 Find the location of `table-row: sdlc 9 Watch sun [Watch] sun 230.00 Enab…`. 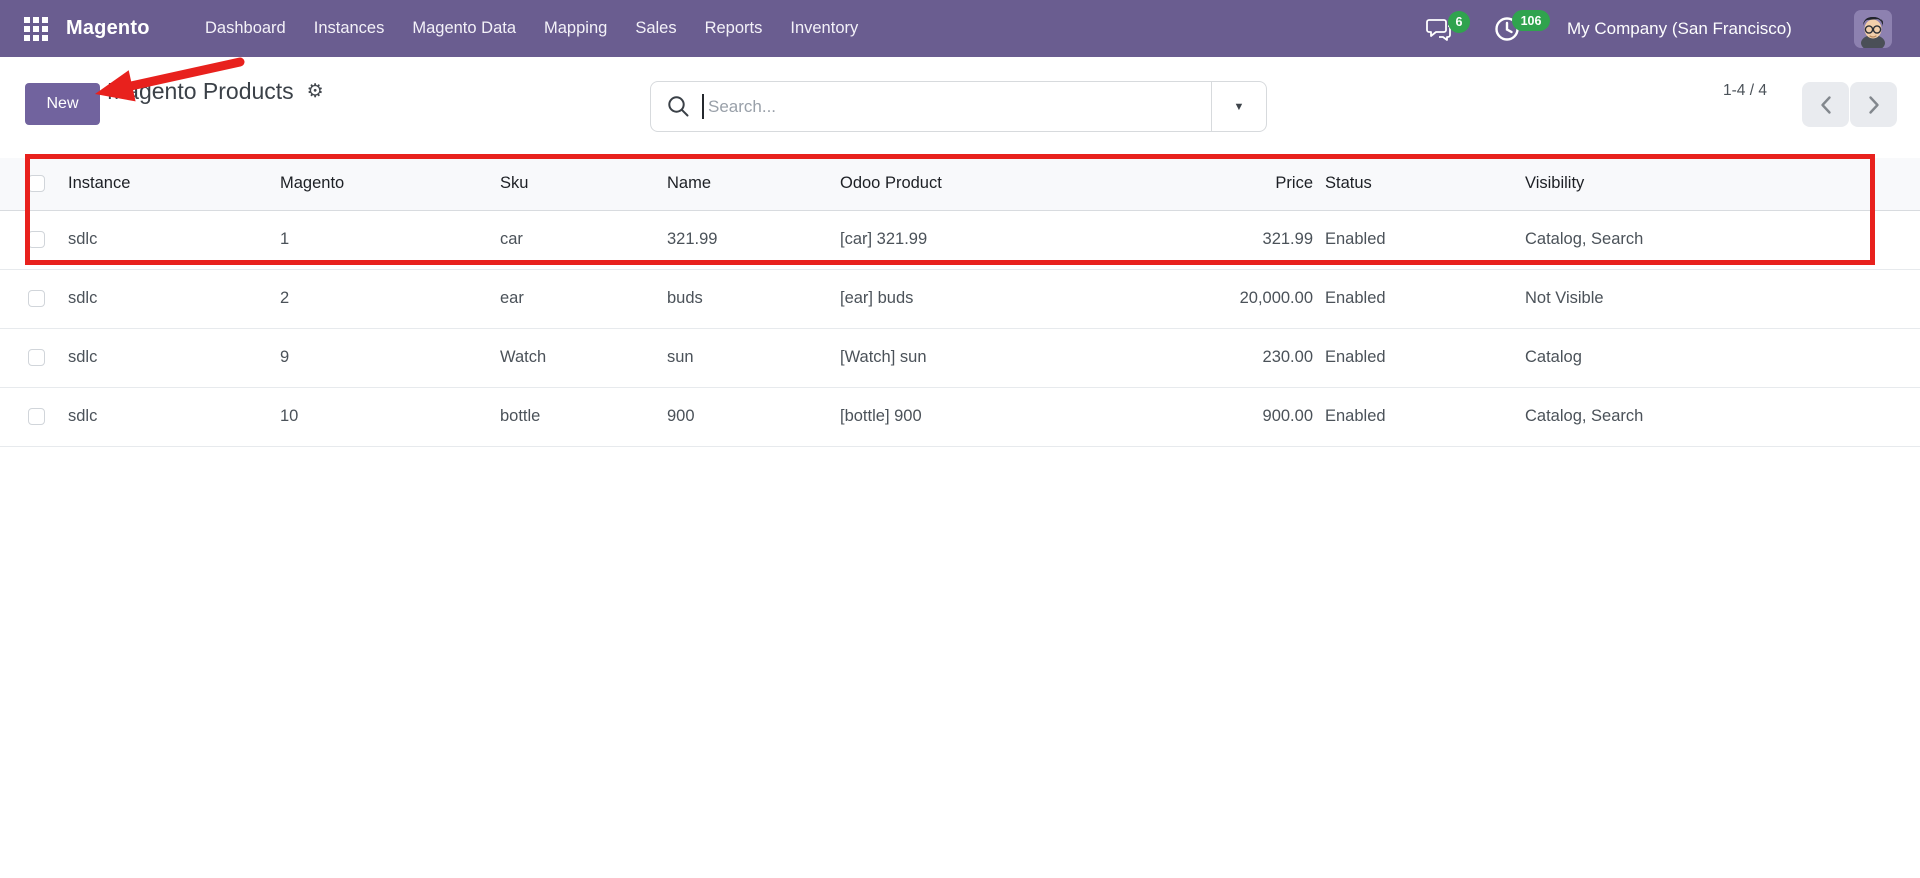

table-row: sdlc 9 Watch sun [Watch] sun 230.00 Enab… is located at coordinates (960, 358).